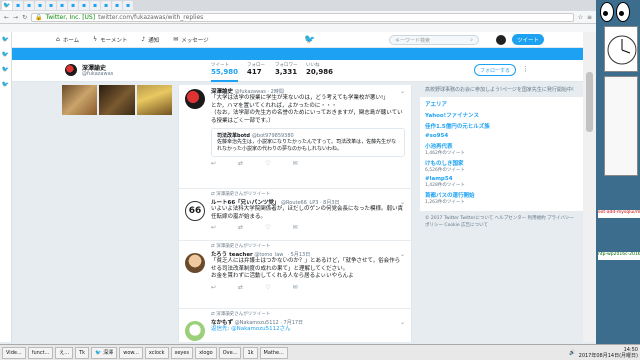 This screenshot has height=360, width=640. Describe the element at coordinates (7, 5) in the screenshot. I see `browser-tab: 🐦` at that location.